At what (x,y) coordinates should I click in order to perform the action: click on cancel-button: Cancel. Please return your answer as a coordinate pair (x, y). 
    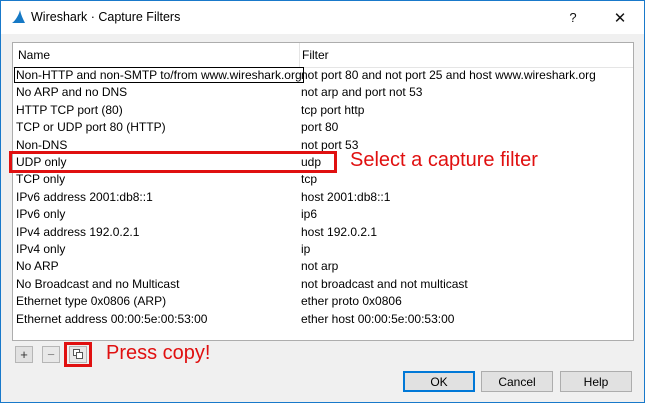
    Looking at the image, I should click on (517, 381).